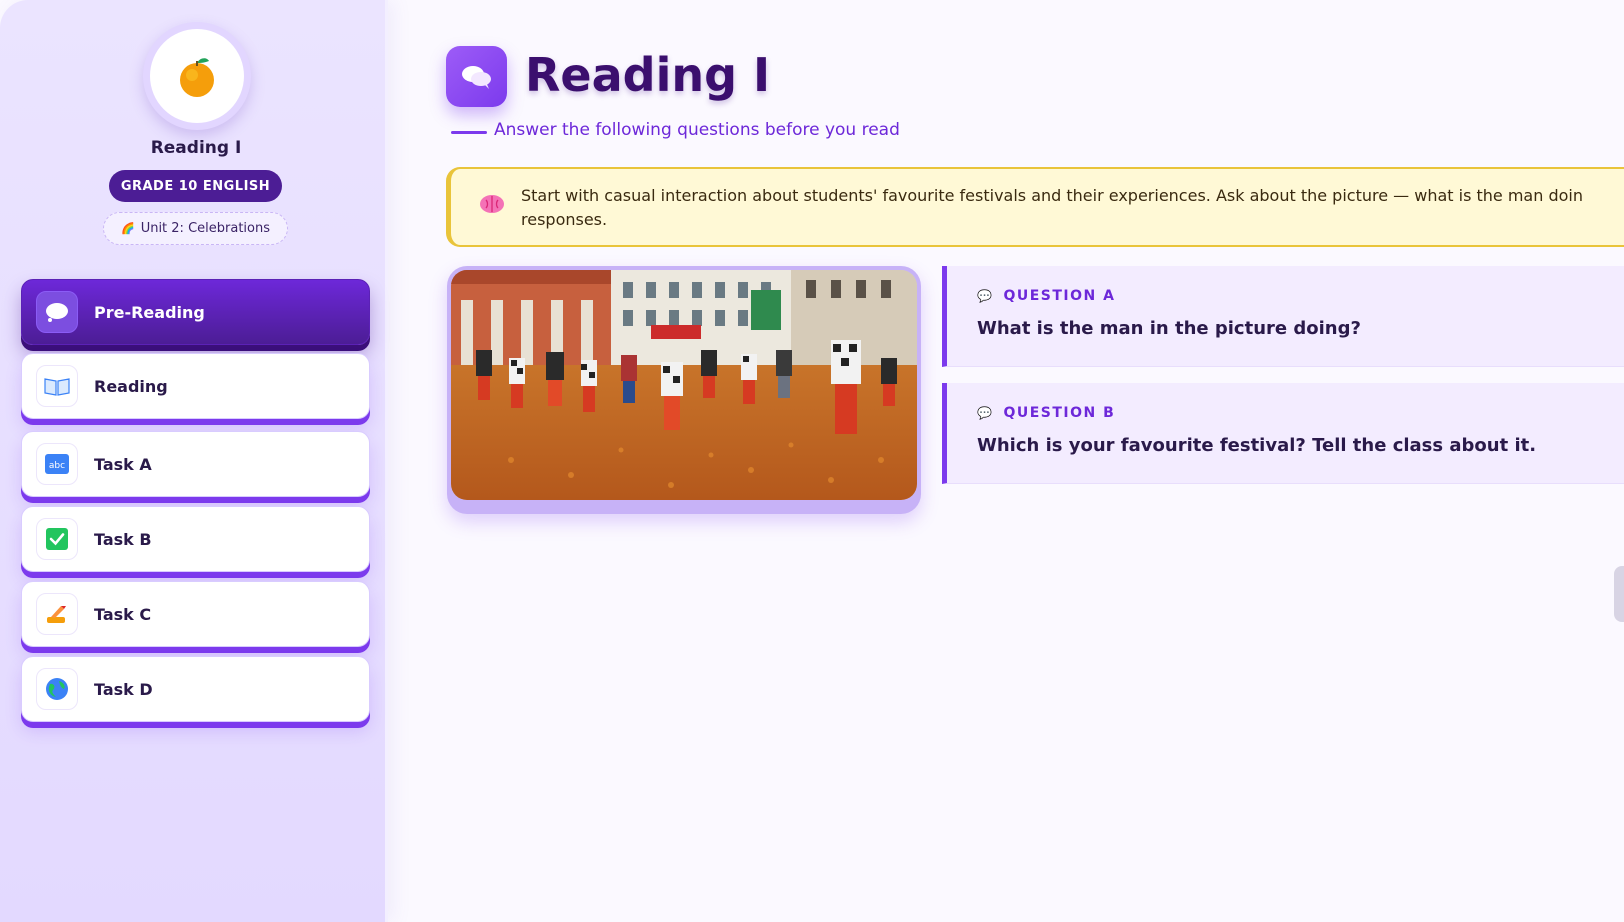 The height and width of the screenshot is (922, 1624). What do you see at coordinates (195, 386) in the screenshot?
I see `nav-item-reading: Reading` at bounding box center [195, 386].